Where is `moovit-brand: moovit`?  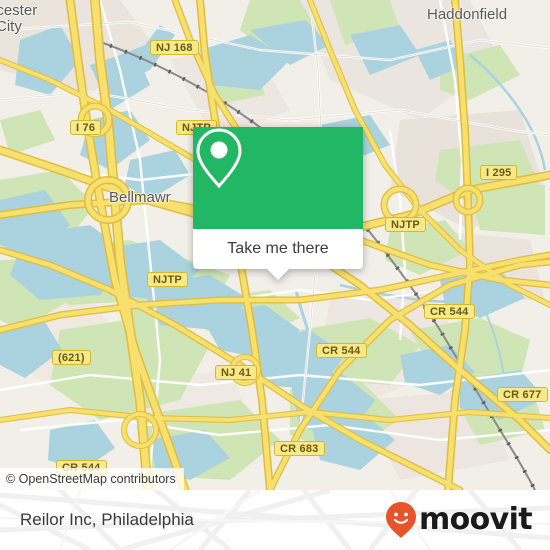
moovit-brand: moovit is located at coordinates (459, 520).